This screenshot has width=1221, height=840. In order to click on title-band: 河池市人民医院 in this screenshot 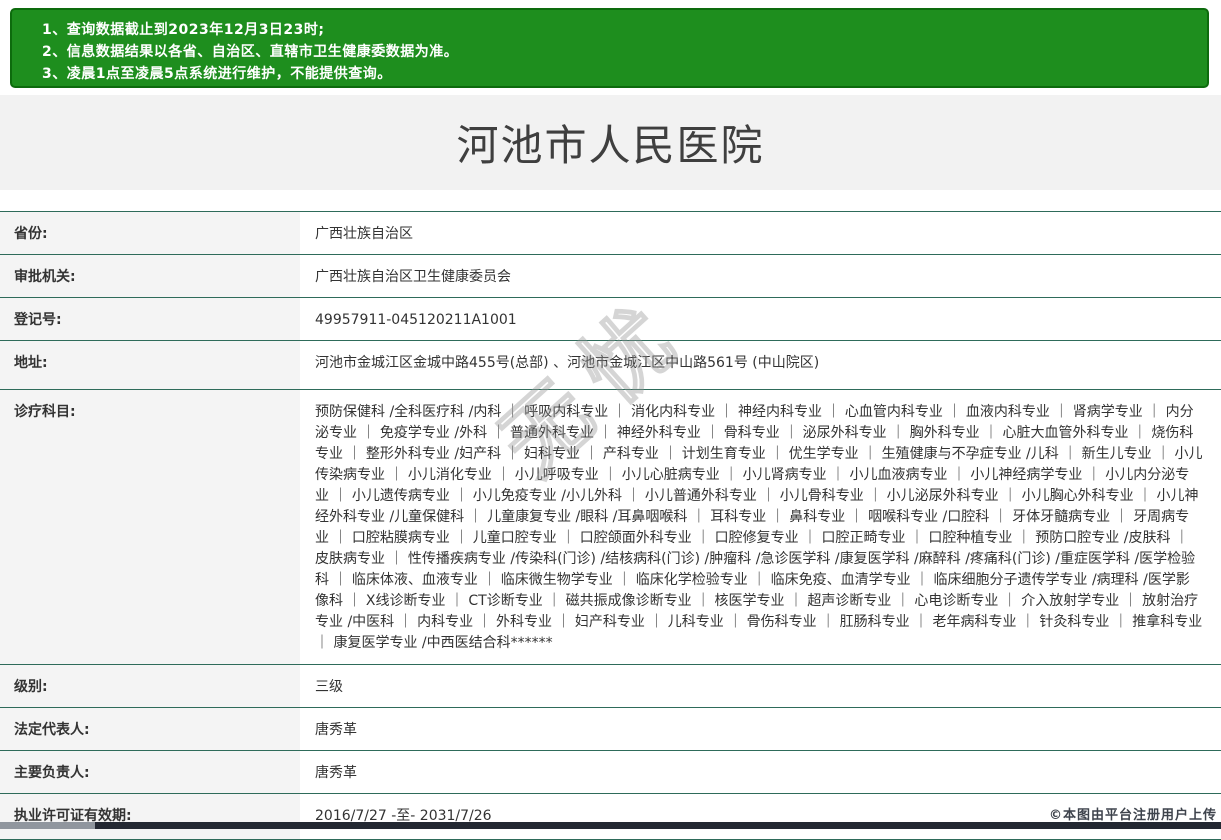, I will do `click(610, 142)`.